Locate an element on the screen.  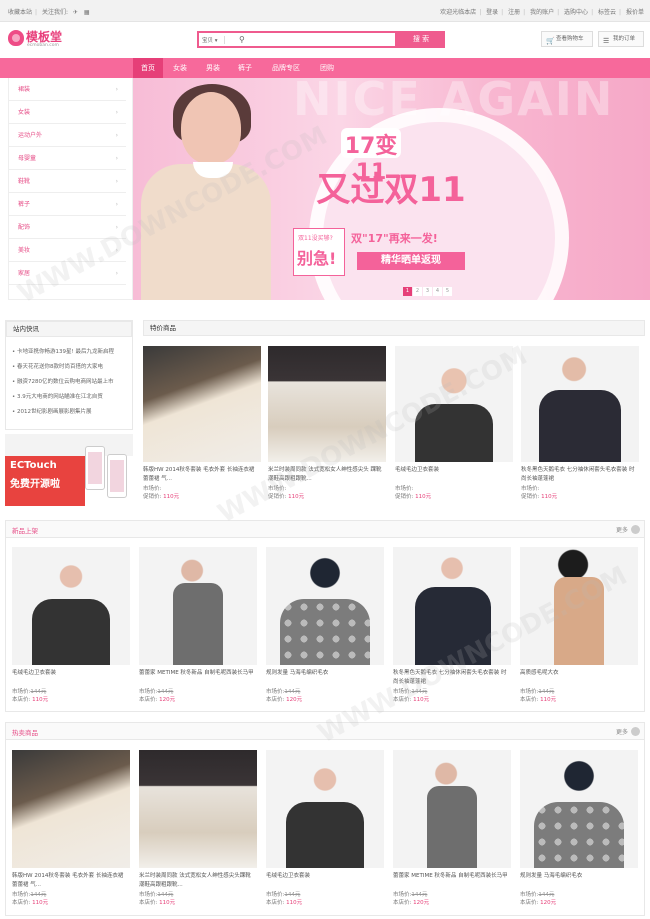
category-item: 鞋靴 › is located at coordinates (67, 182).